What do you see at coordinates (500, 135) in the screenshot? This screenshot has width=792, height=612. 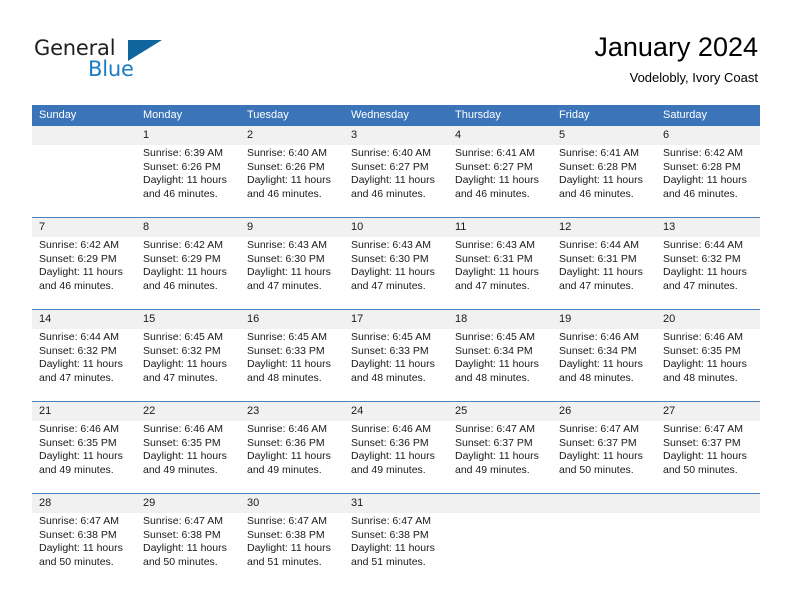 I see `day-number: 4` at bounding box center [500, 135].